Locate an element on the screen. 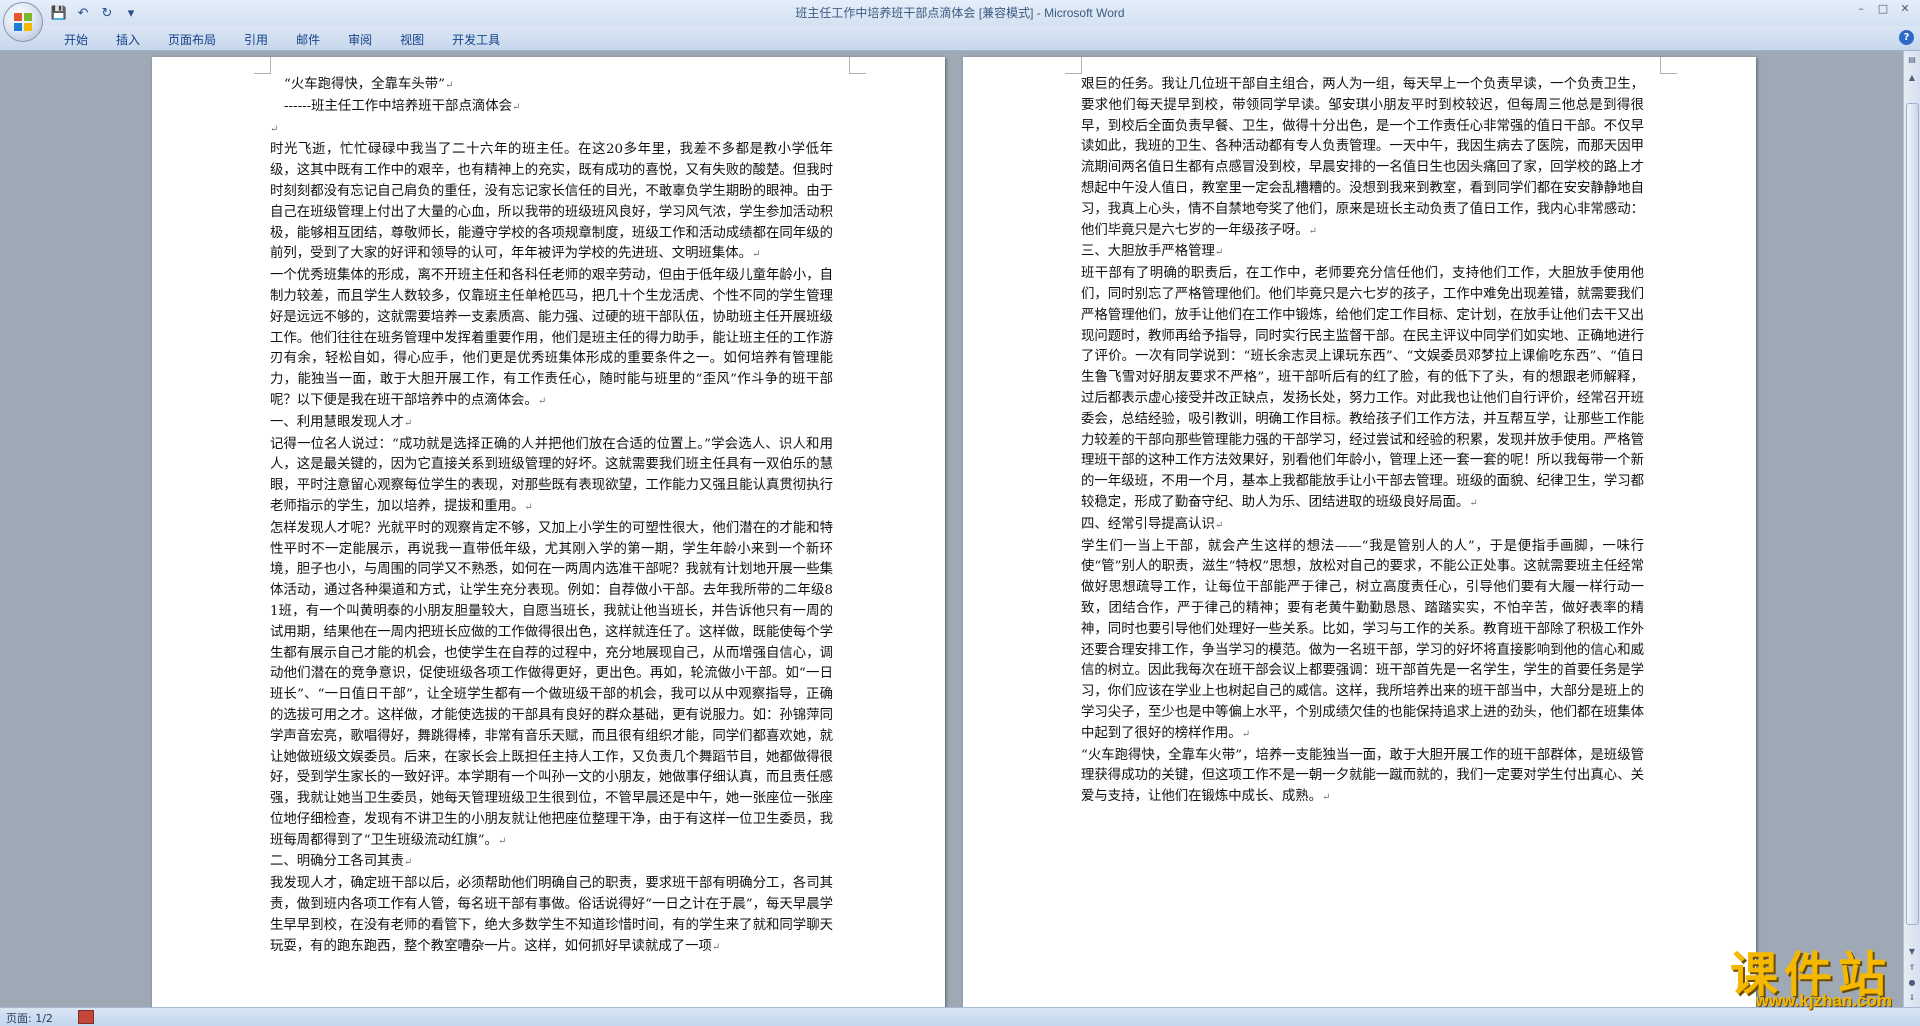 The height and width of the screenshot is (1026, 1920). help-icon: ? is located at coordinates (1906, 37).